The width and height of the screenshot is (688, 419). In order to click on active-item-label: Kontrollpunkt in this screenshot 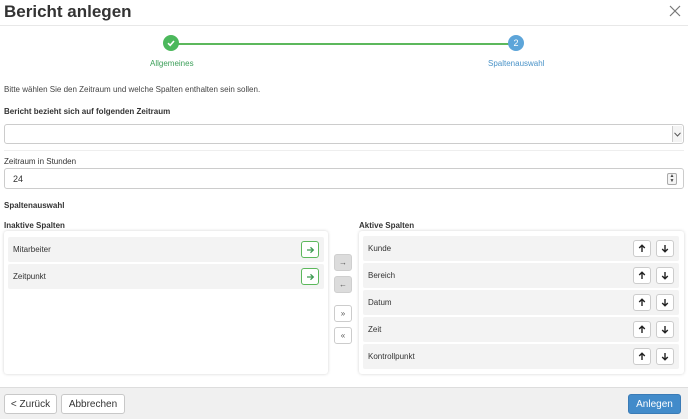, I will do `click(391, 356)`.